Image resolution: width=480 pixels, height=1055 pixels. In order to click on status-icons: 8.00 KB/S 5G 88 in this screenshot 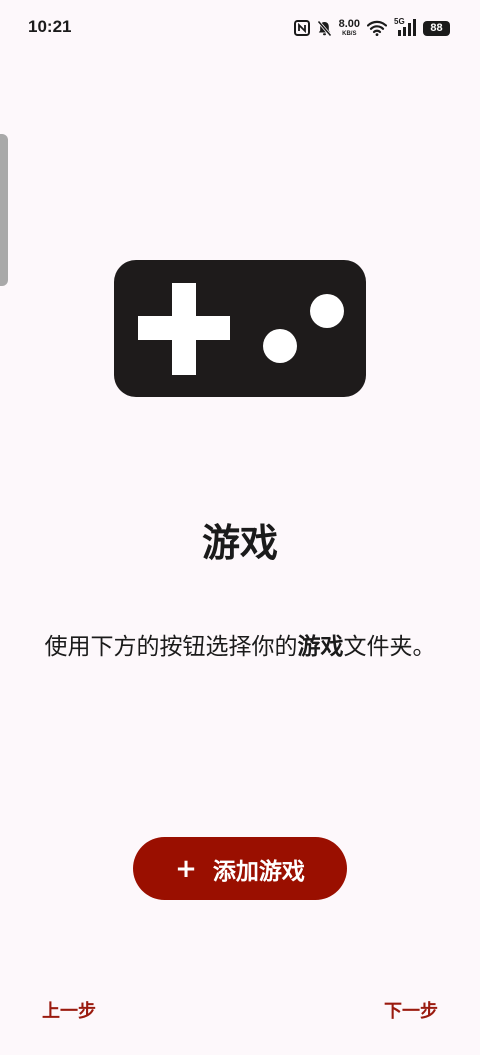, I will do `click(371, 28)`.